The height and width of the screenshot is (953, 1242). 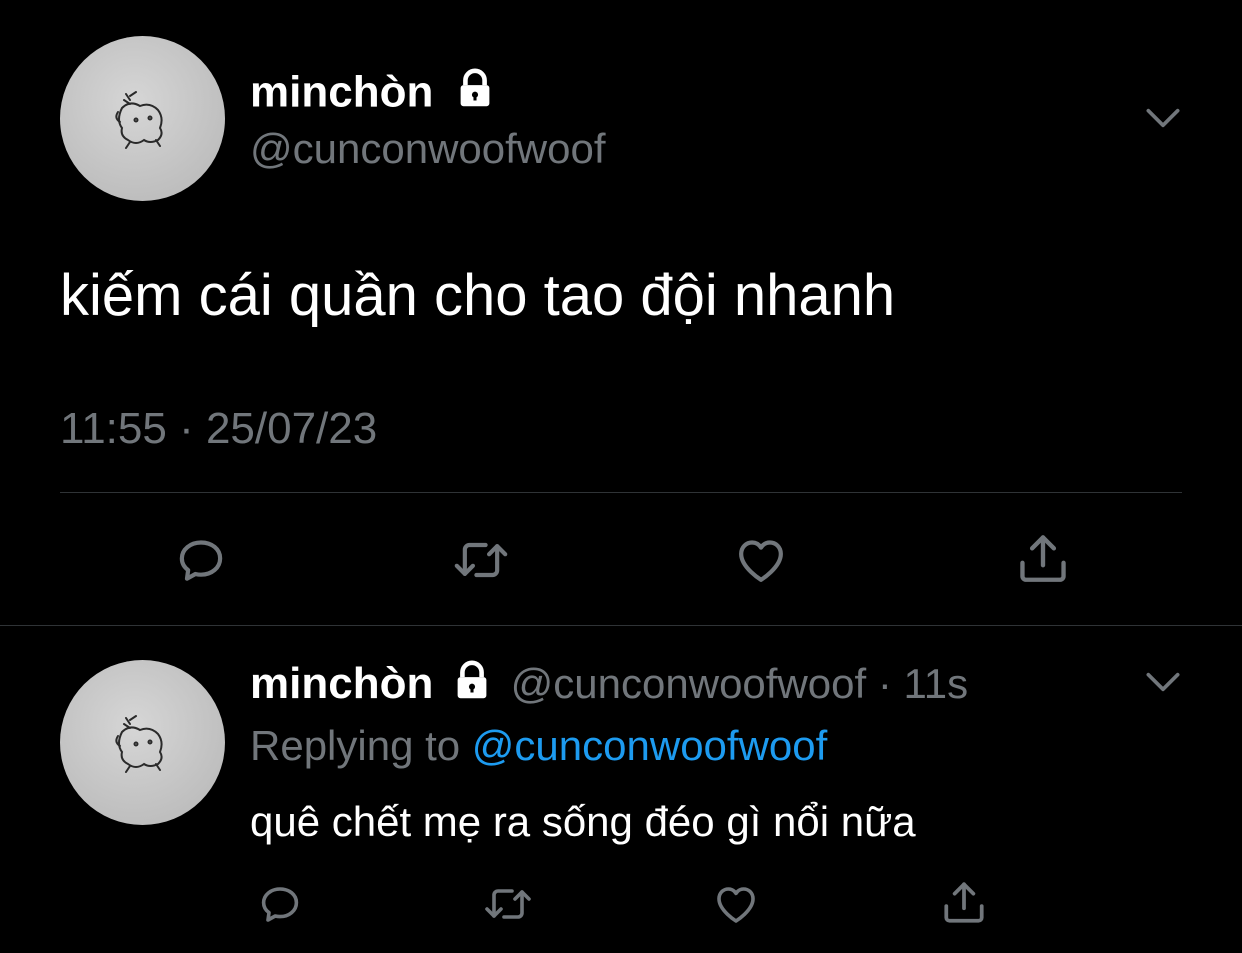 I want to click on reply-header: minchòn @cunconwoofwoof · 11s, so click(x=609, y=687).